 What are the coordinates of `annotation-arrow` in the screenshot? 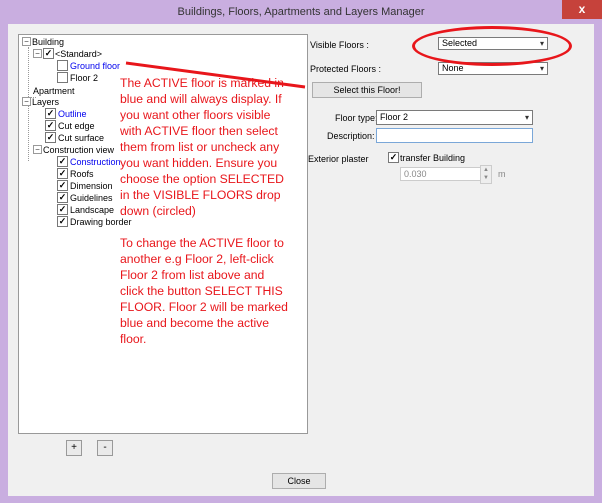 It's located at (215, 75).